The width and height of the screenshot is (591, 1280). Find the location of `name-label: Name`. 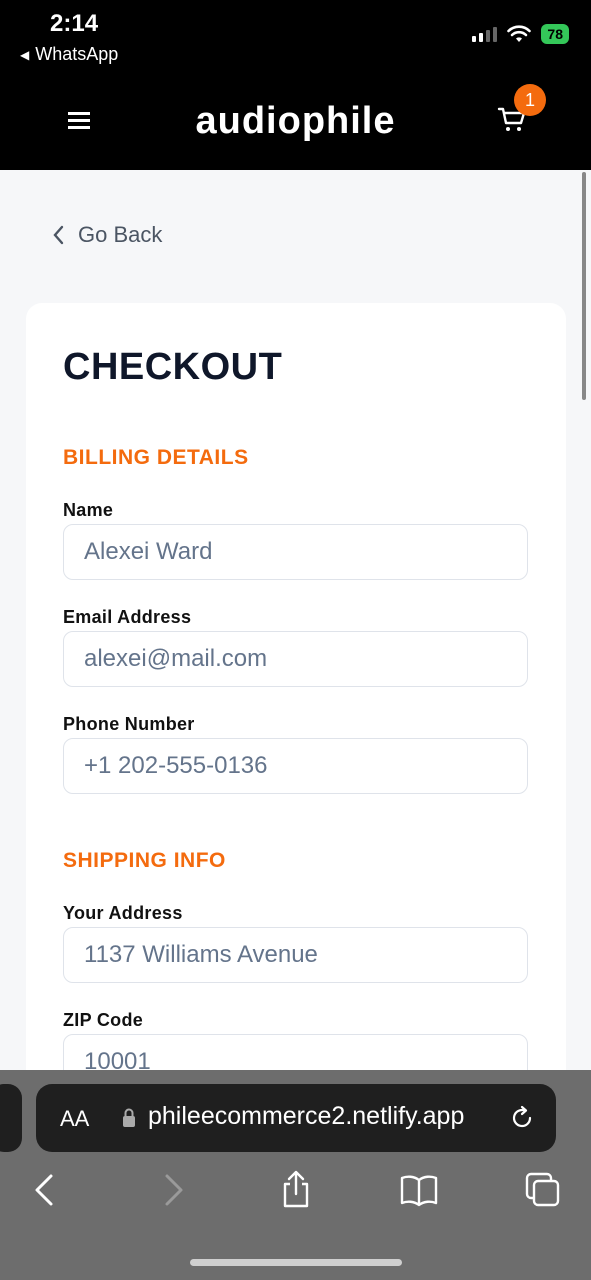

name-label: Name is located at coordinates (88, 510).